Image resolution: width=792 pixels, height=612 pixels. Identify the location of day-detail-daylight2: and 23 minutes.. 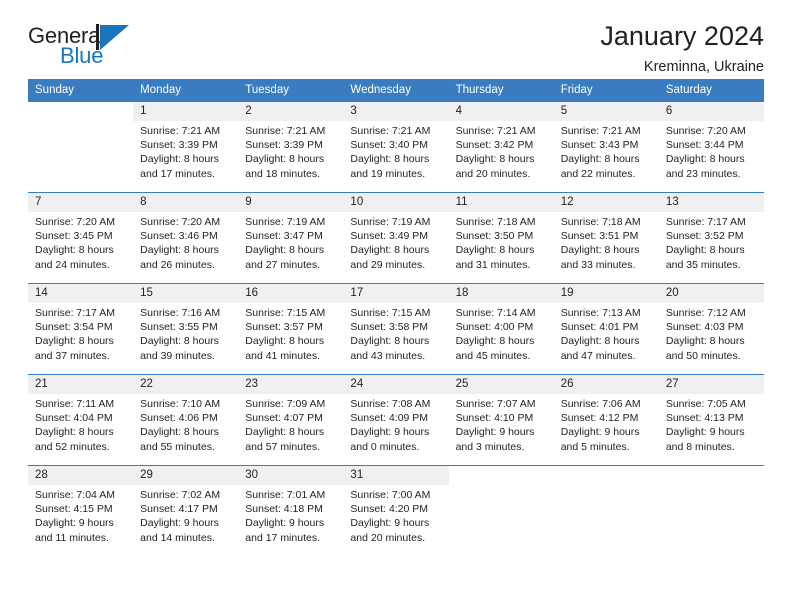
(703, 173).